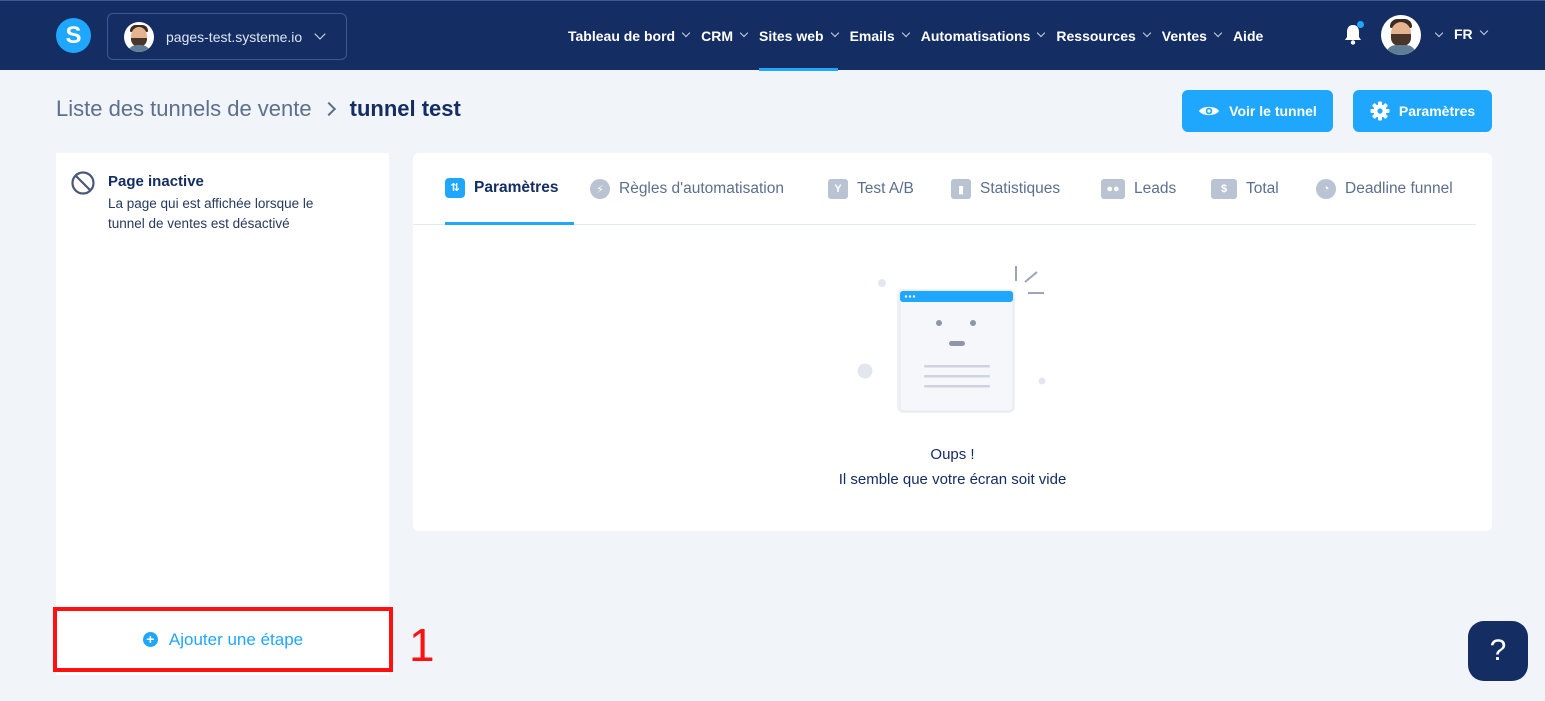  Describe the element at coordinates (1471, 34) in the screenshot. I see `language-selector: FR` at that location.